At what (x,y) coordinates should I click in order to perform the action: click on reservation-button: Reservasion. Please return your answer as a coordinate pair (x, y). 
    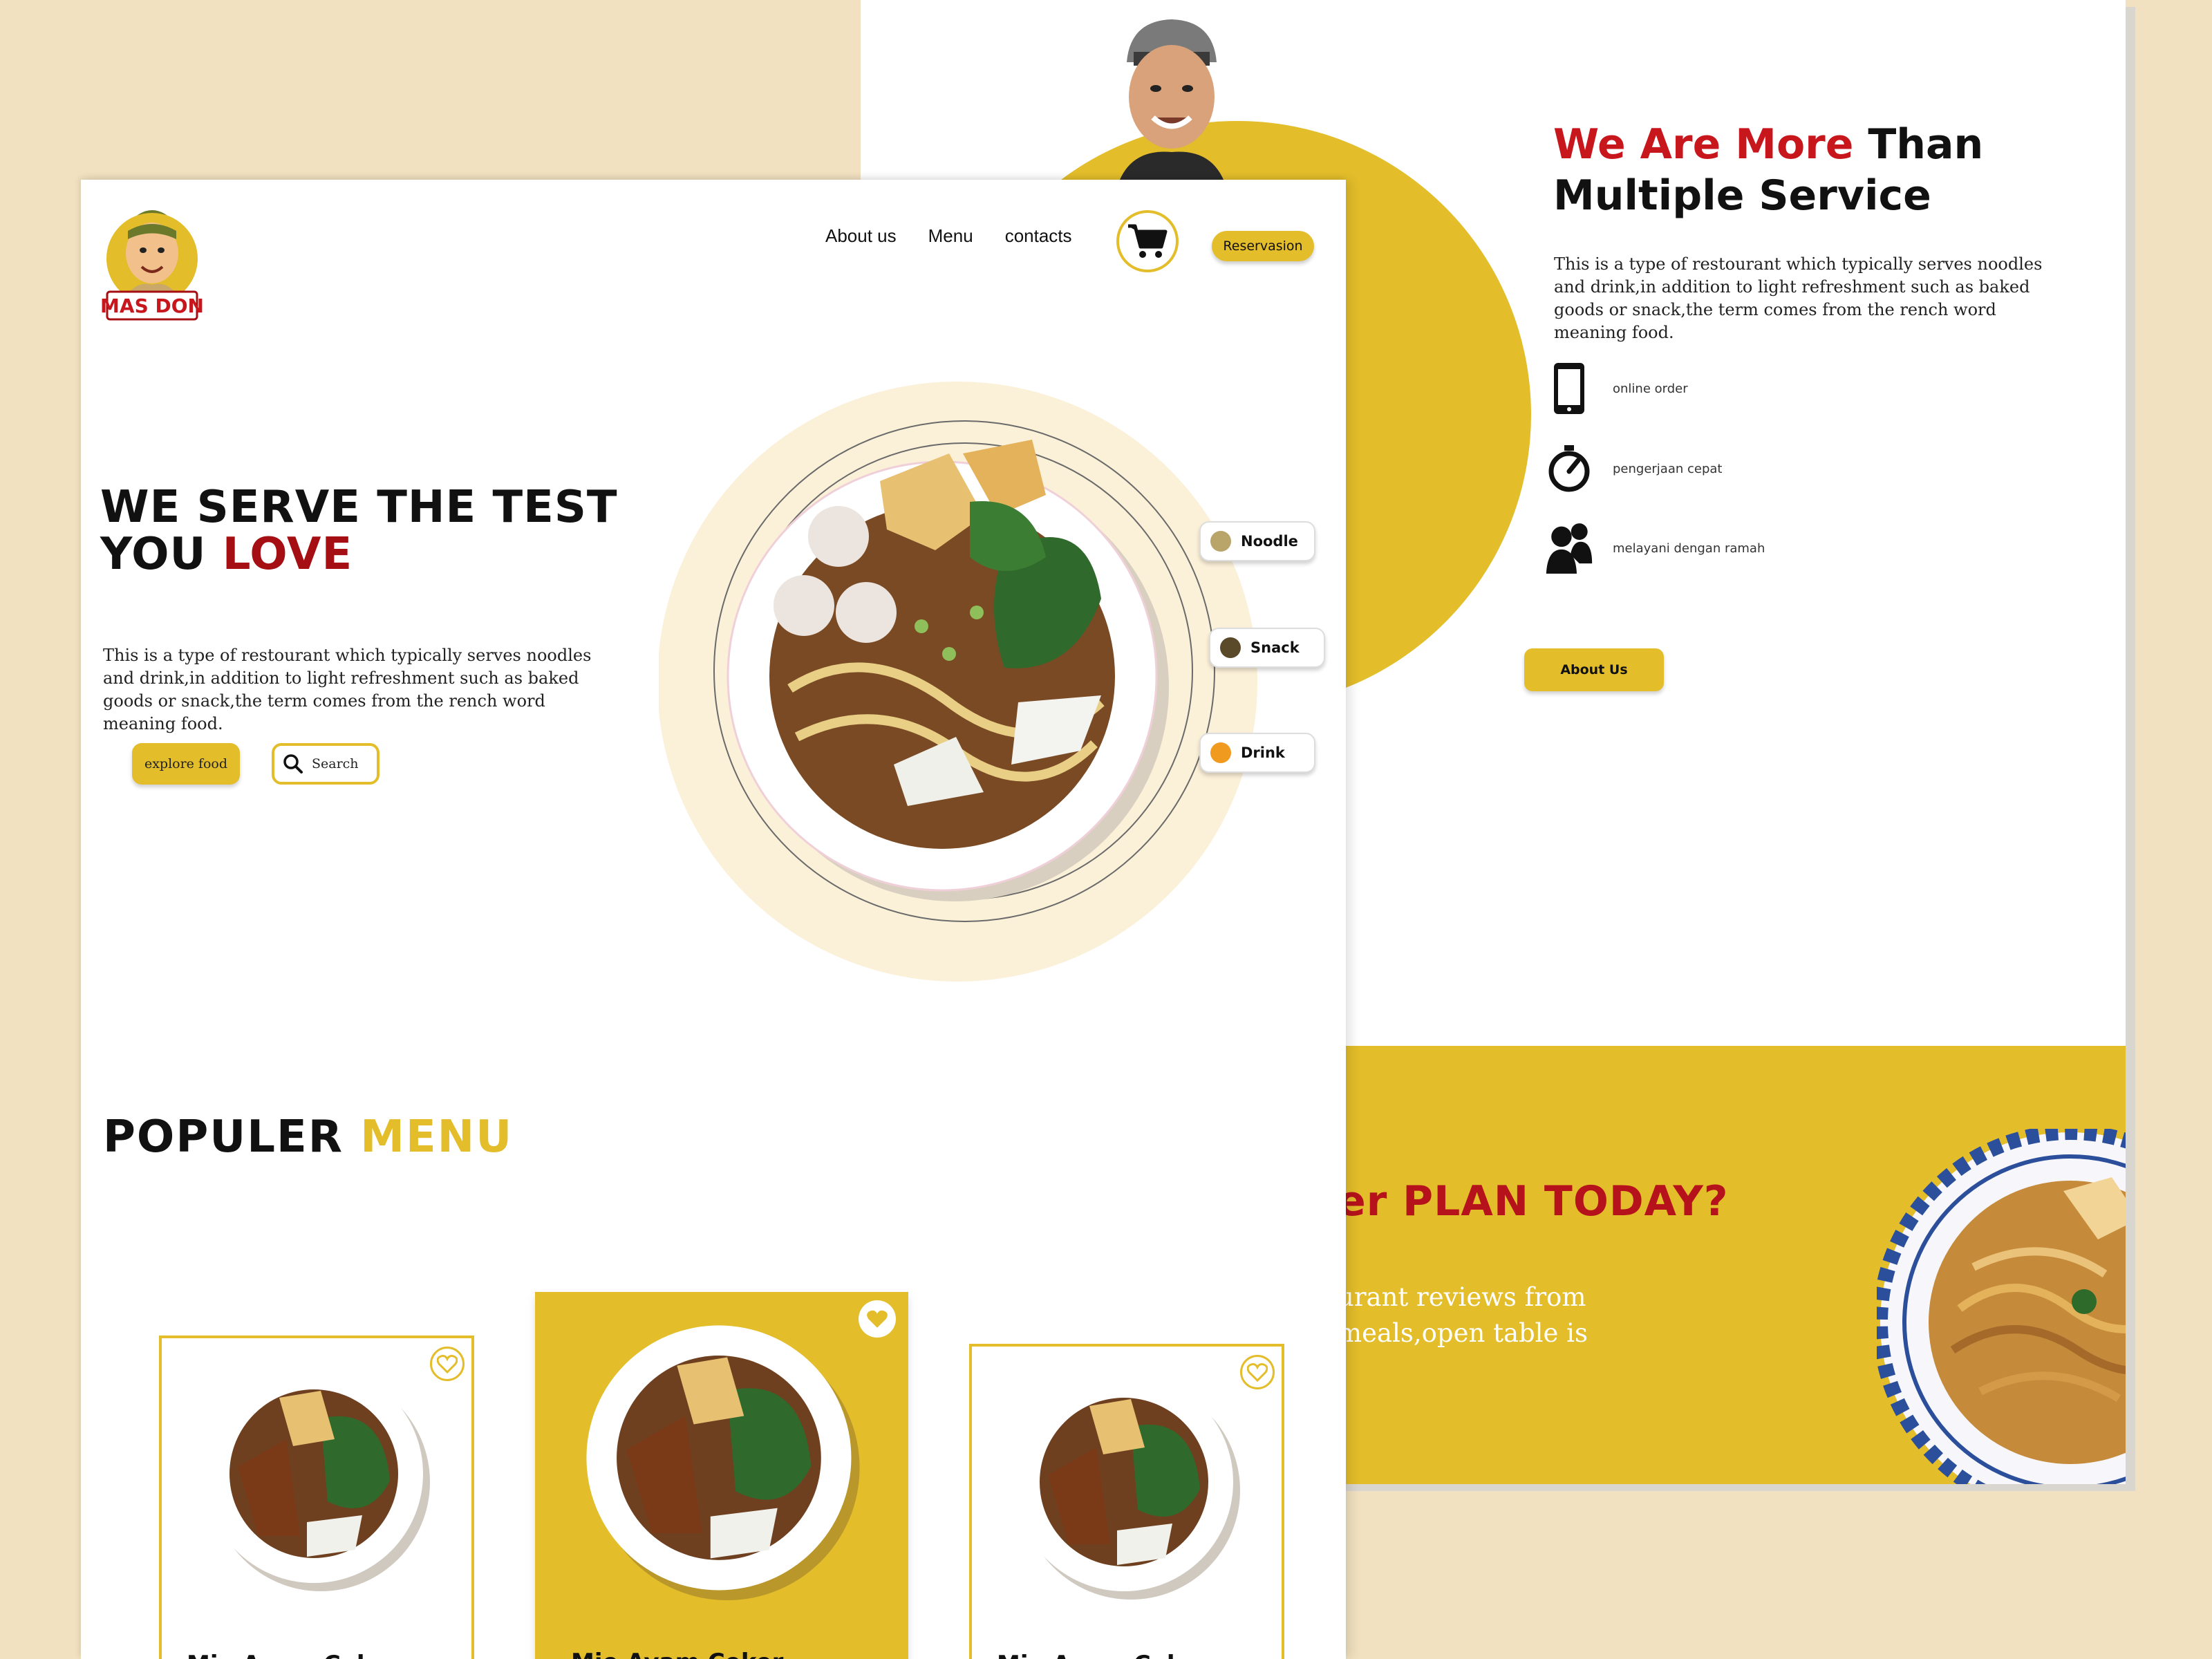
    Looking at the image, I should click on (1263, 246).